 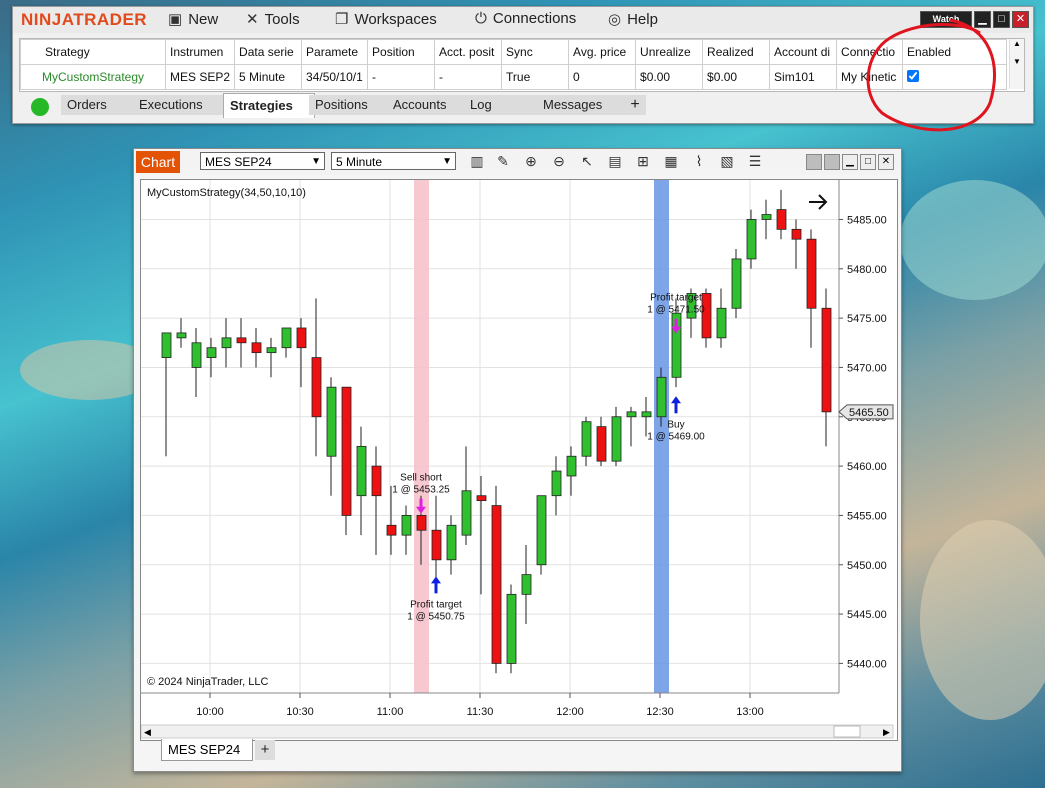 I want to click on arrow-right-icon, so click(x=818, y=202).